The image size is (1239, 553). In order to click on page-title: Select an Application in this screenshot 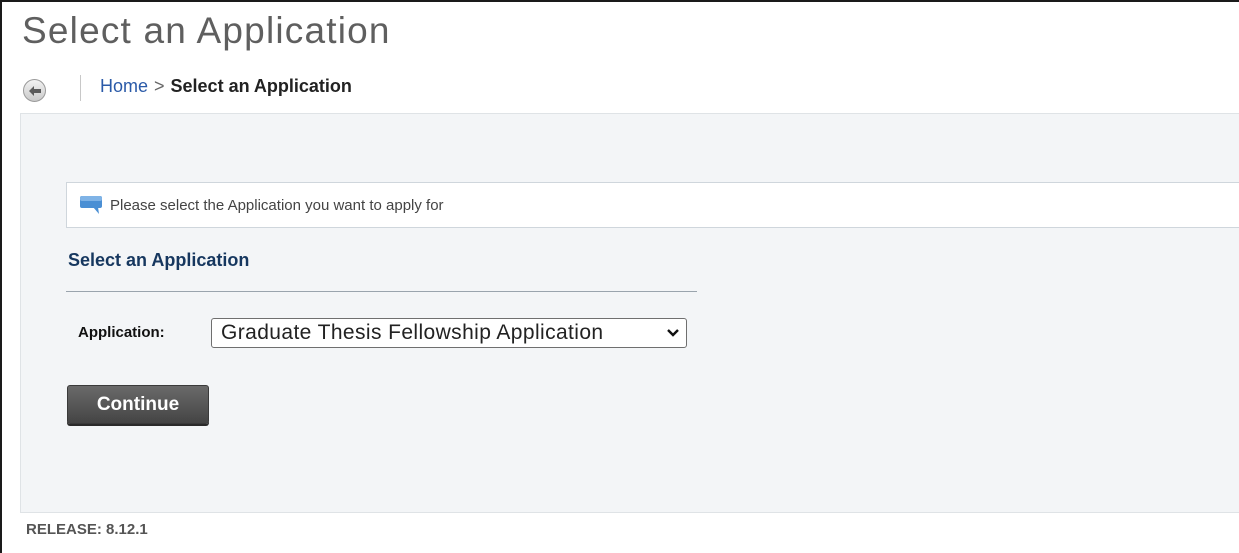, I will do `click(206, 30)`.